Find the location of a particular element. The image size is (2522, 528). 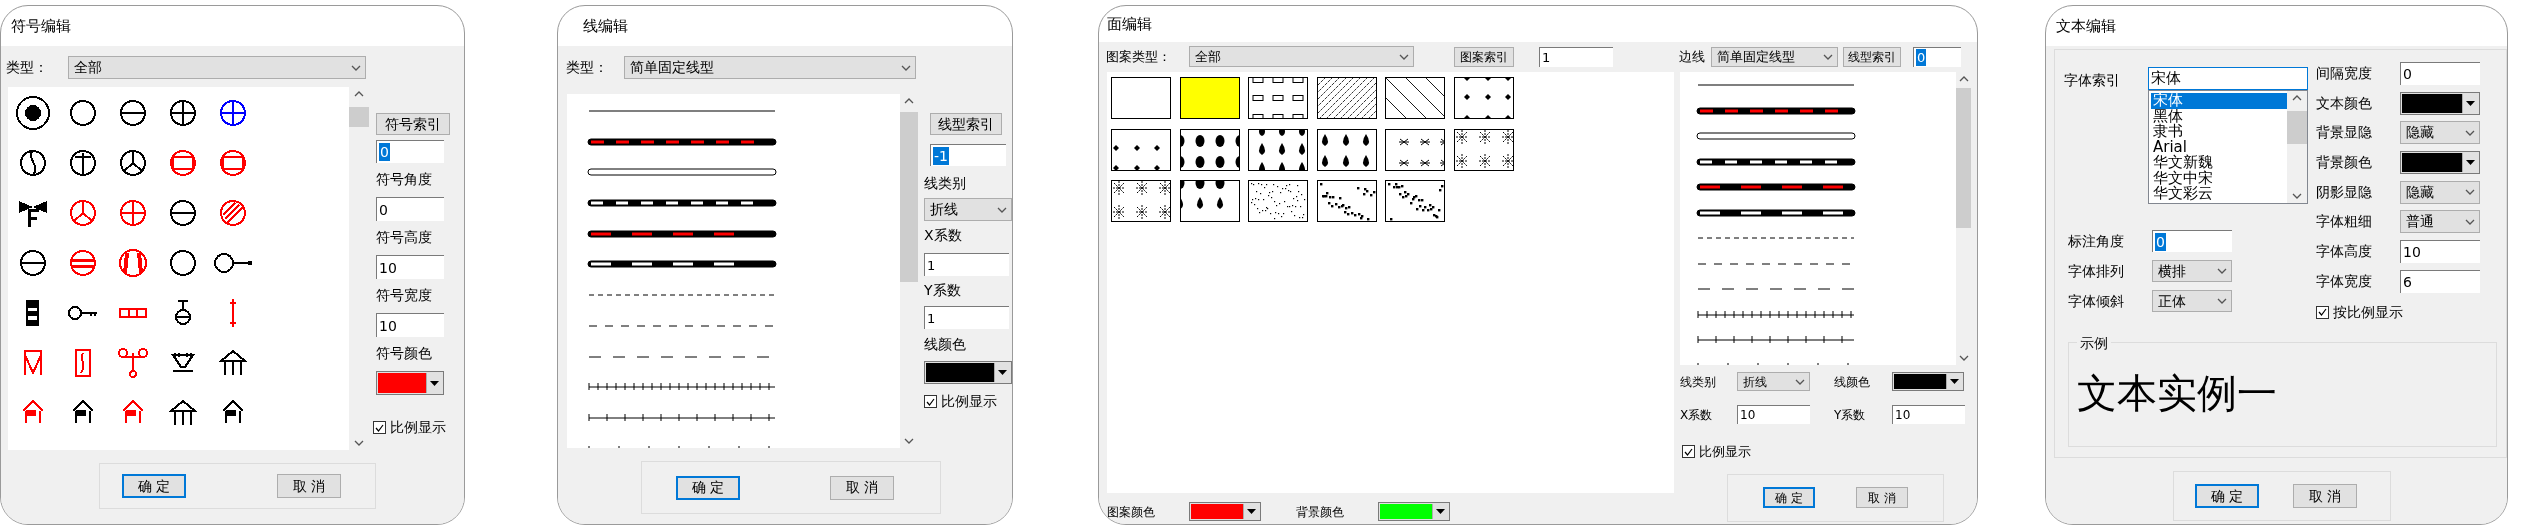

list-item: 华文中宋 is located at coordinates (2219, 178).